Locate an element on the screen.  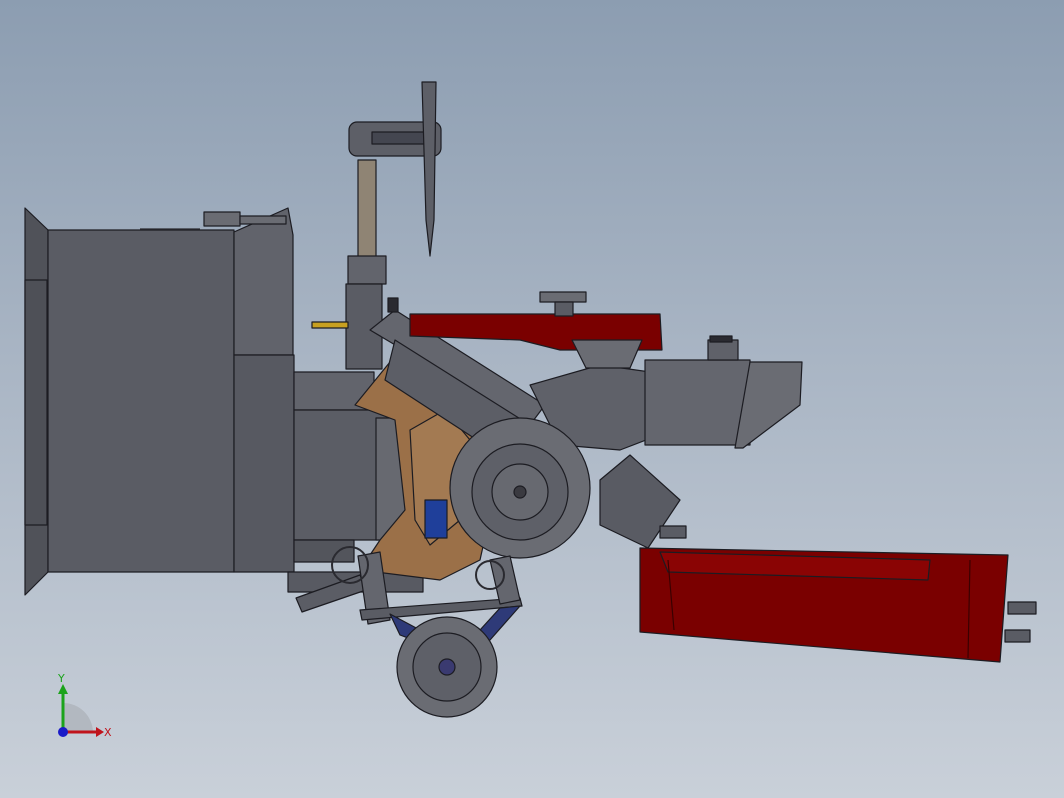
small-knob is located at coordinates (393, 305).